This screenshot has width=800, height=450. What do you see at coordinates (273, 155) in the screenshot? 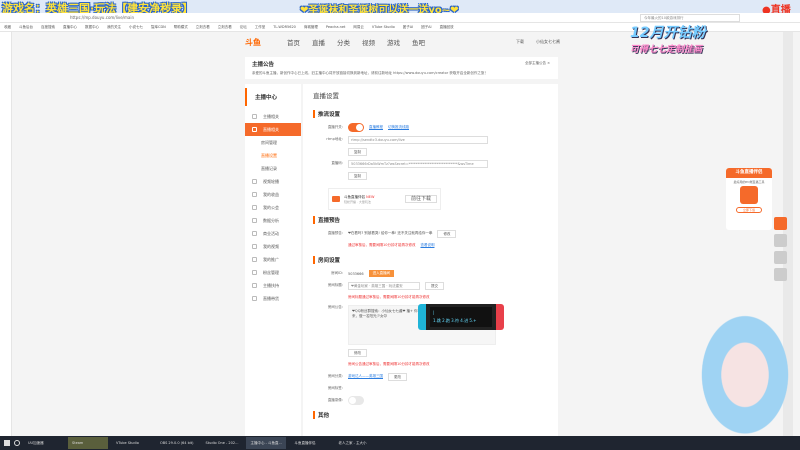
I see `sidebar-sub-settings: 直播设置` at bounding box center [273, 155].